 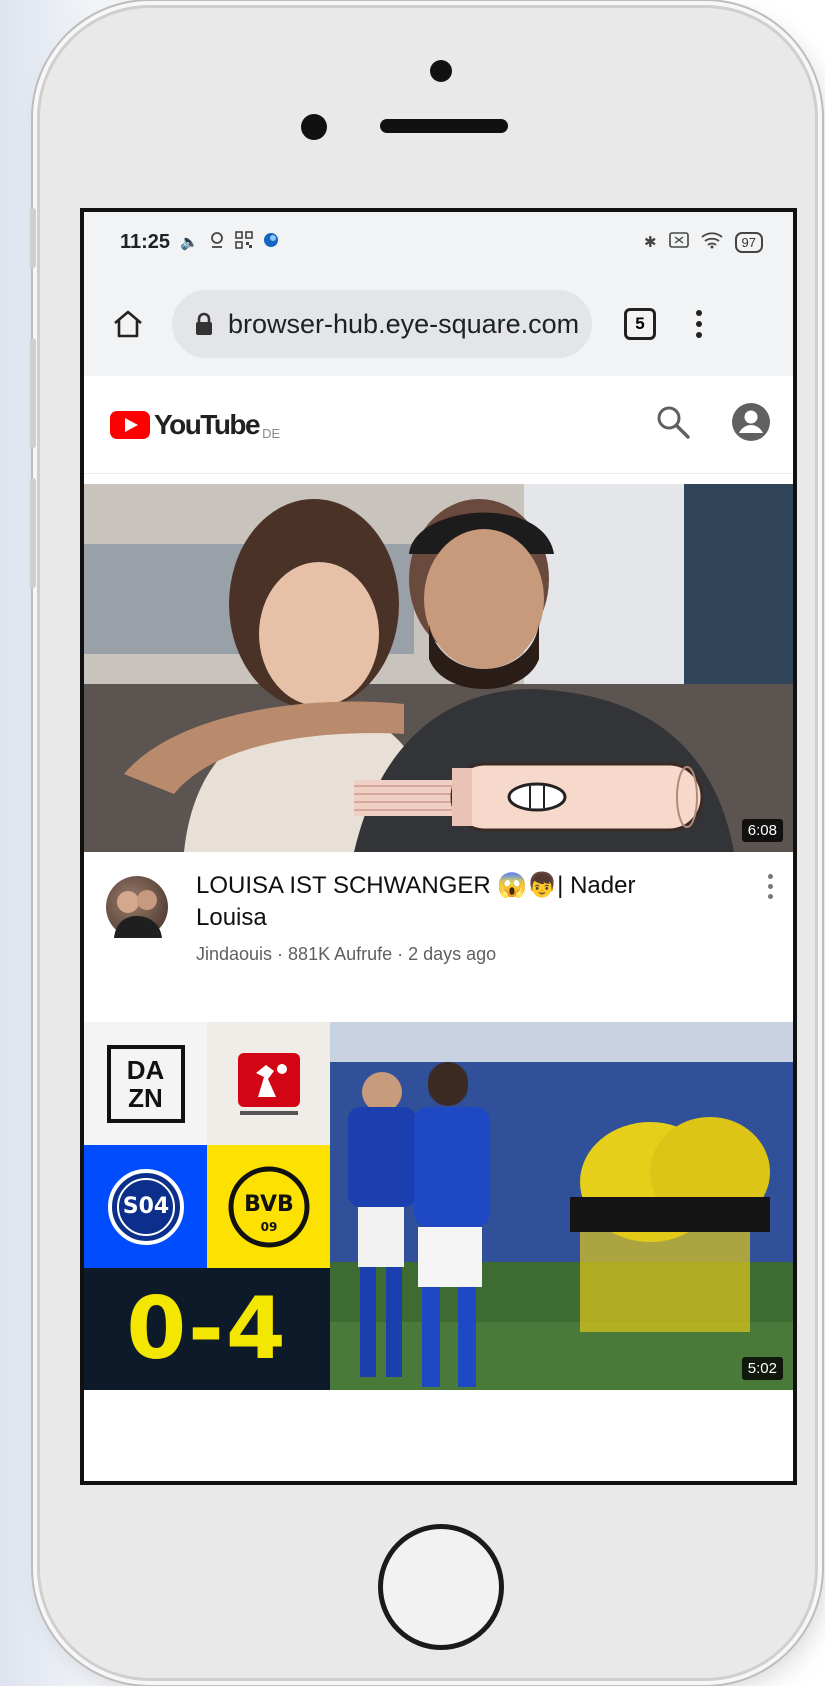 I want to click on menu-dots-icon, so click(x=699, y=324).